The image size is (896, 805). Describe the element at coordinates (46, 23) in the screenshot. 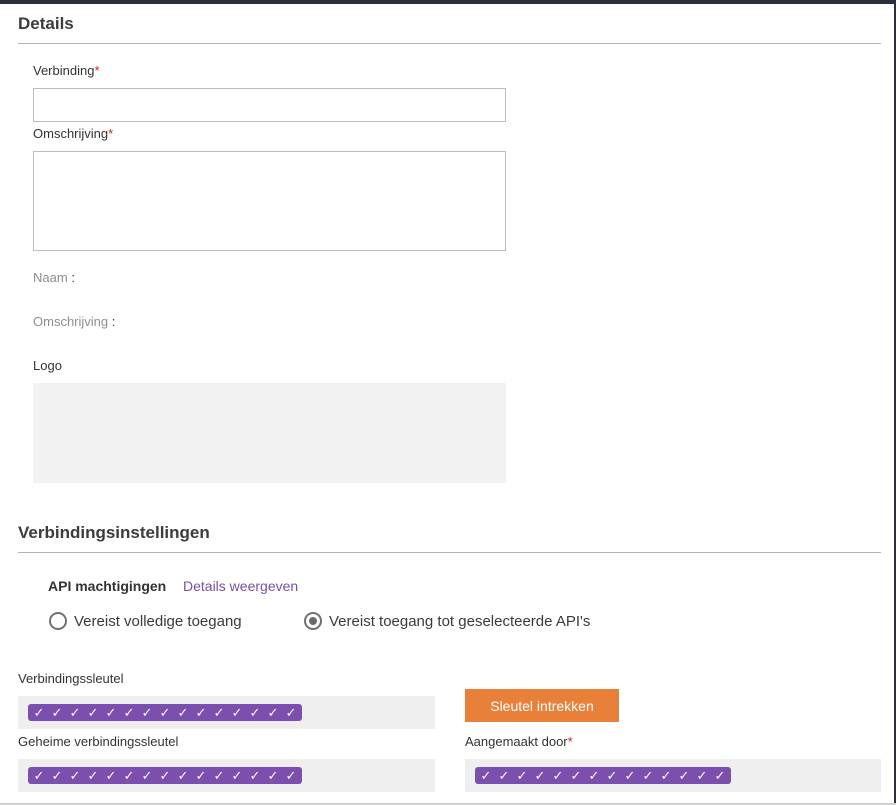

I see `details-section-title: Details` at that location.